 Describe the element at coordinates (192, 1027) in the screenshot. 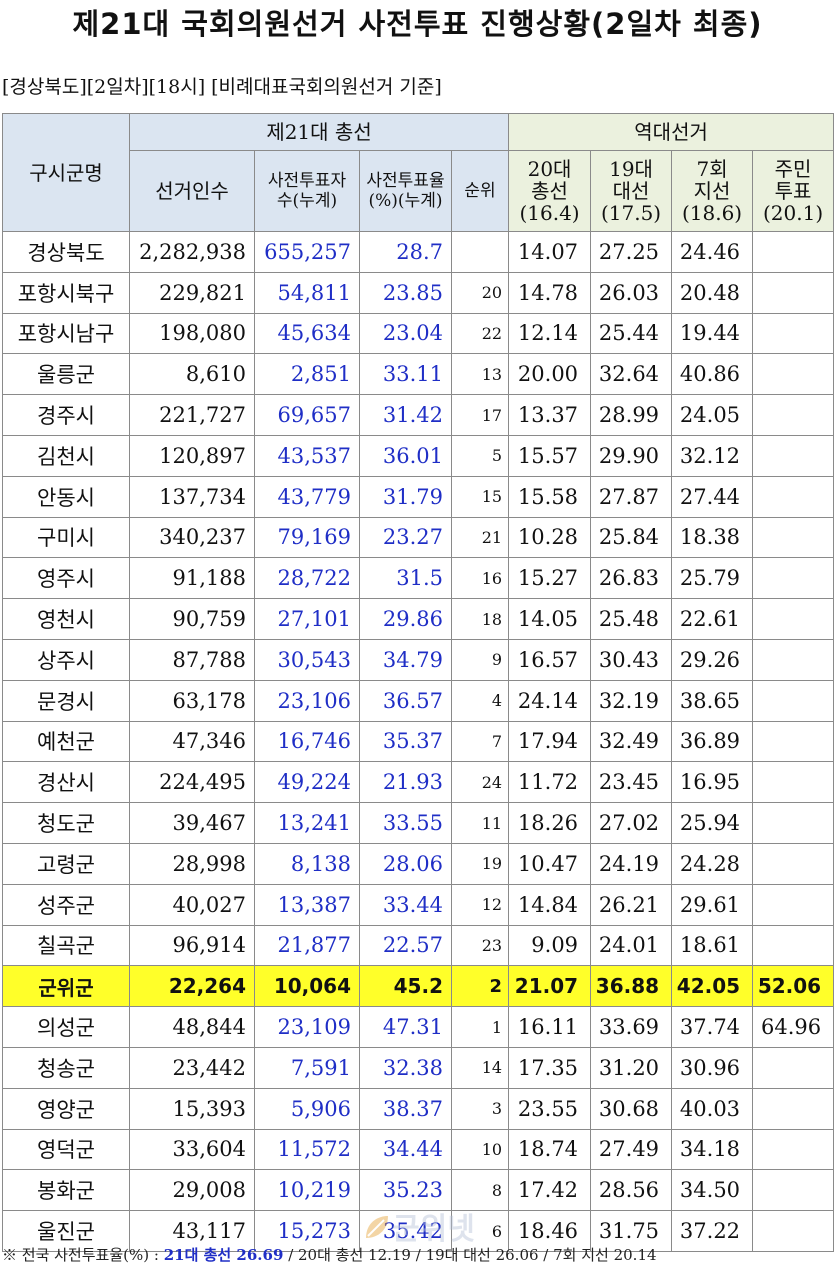

I see `cell-voters: 48,844` at that location.